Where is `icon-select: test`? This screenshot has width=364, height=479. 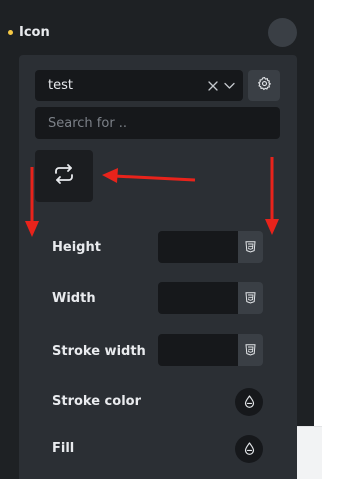
icon-select: test is located at coordinates (139, 85).